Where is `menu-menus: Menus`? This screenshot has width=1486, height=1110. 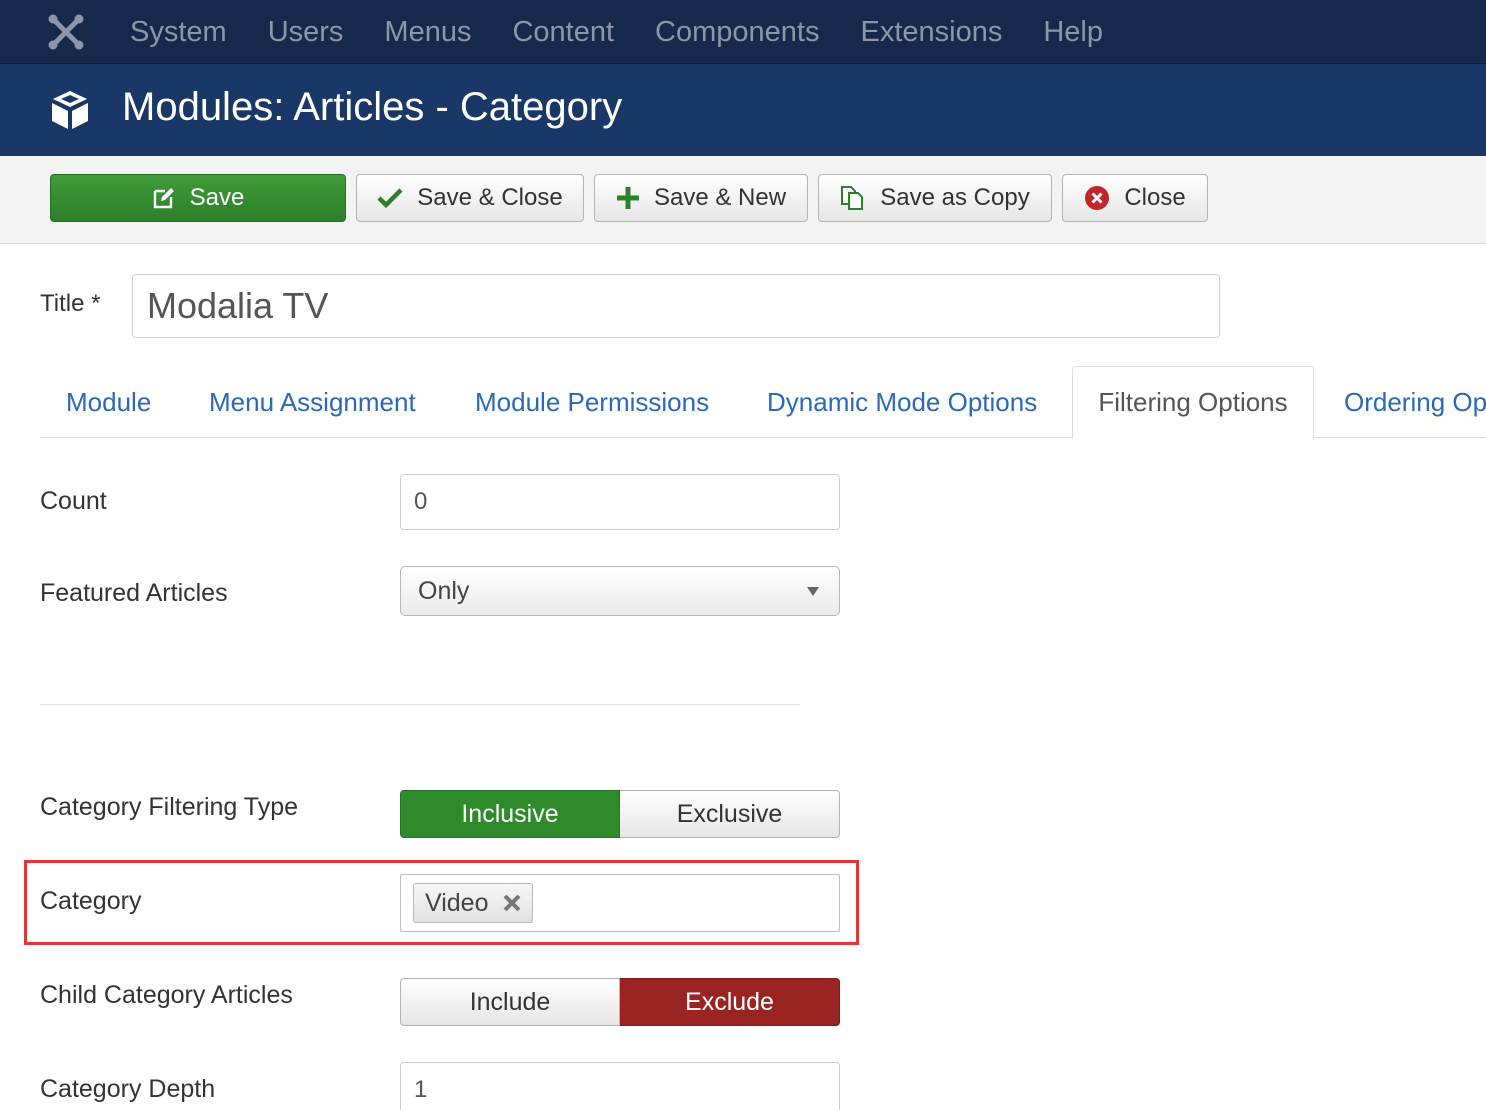 menu-menus: Menus is located at coordinates (427, 32).